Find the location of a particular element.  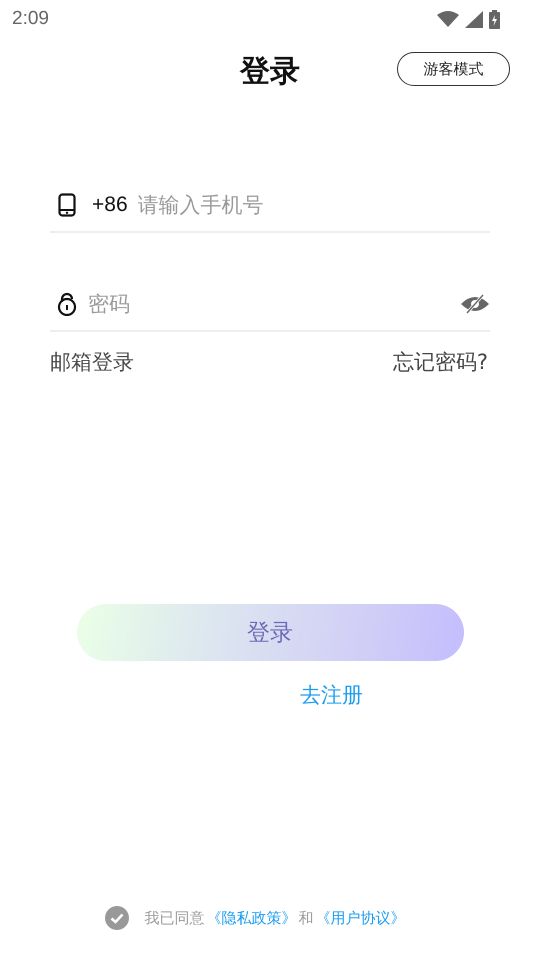

country-code: +86 is located at coordinates (110, 205).